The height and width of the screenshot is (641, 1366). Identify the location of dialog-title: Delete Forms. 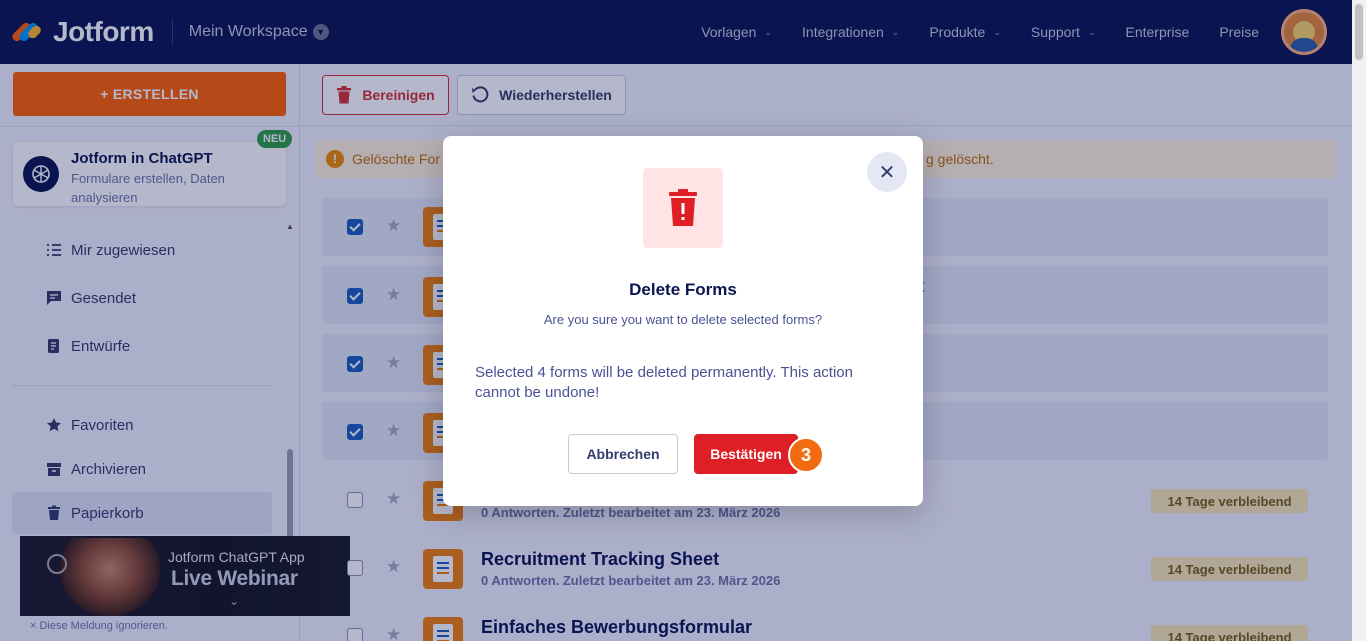
(683, 289).